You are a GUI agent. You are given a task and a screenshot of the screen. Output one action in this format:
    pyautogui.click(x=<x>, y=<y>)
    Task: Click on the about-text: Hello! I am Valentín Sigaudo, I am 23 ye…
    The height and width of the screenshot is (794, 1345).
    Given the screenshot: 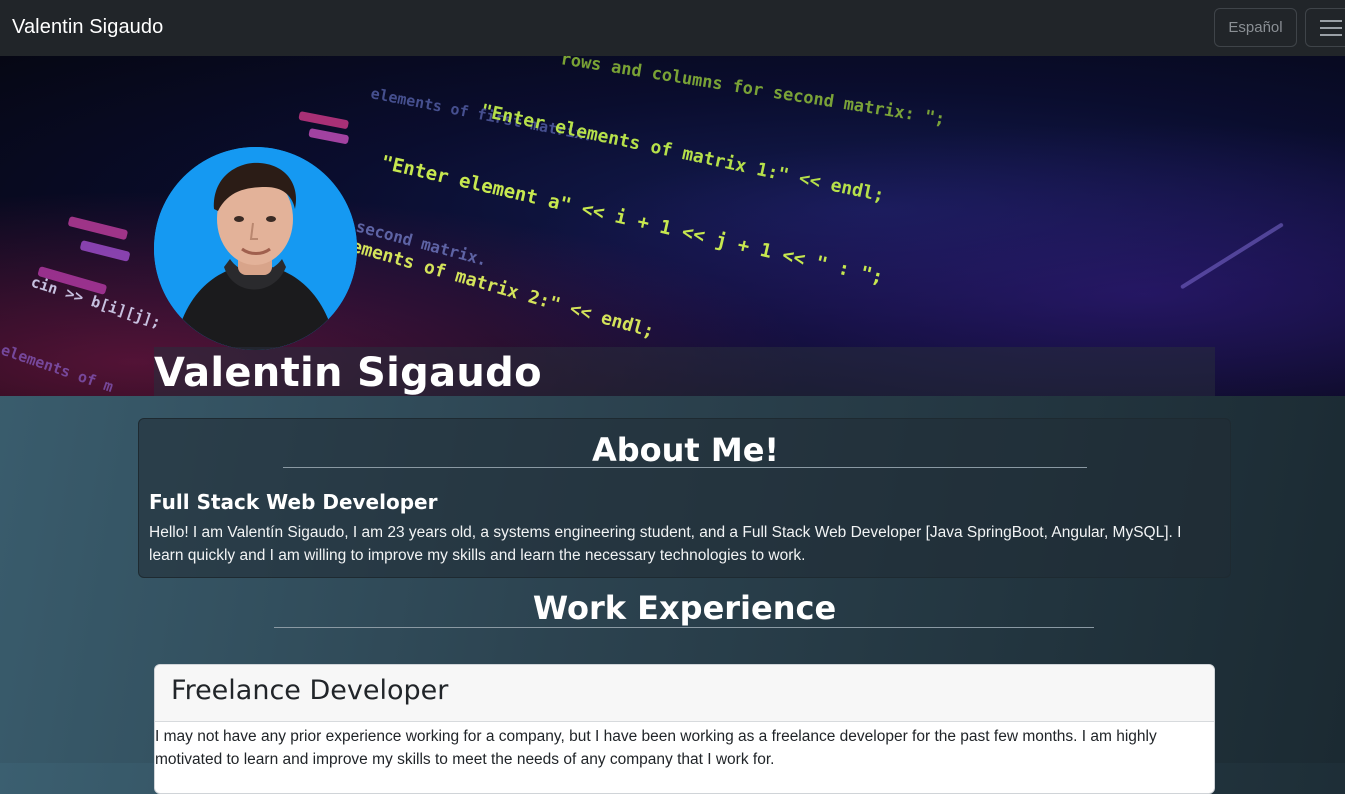 What is the action you would take?
    pyautogui.click(x=665, y=544)
    